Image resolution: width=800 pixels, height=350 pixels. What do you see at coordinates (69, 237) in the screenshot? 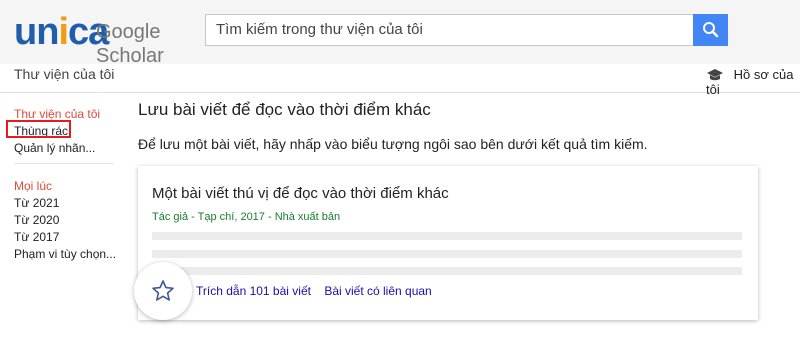
I see `time-filter-since-2017: Từ 2017` at bounding box center [69, 237].